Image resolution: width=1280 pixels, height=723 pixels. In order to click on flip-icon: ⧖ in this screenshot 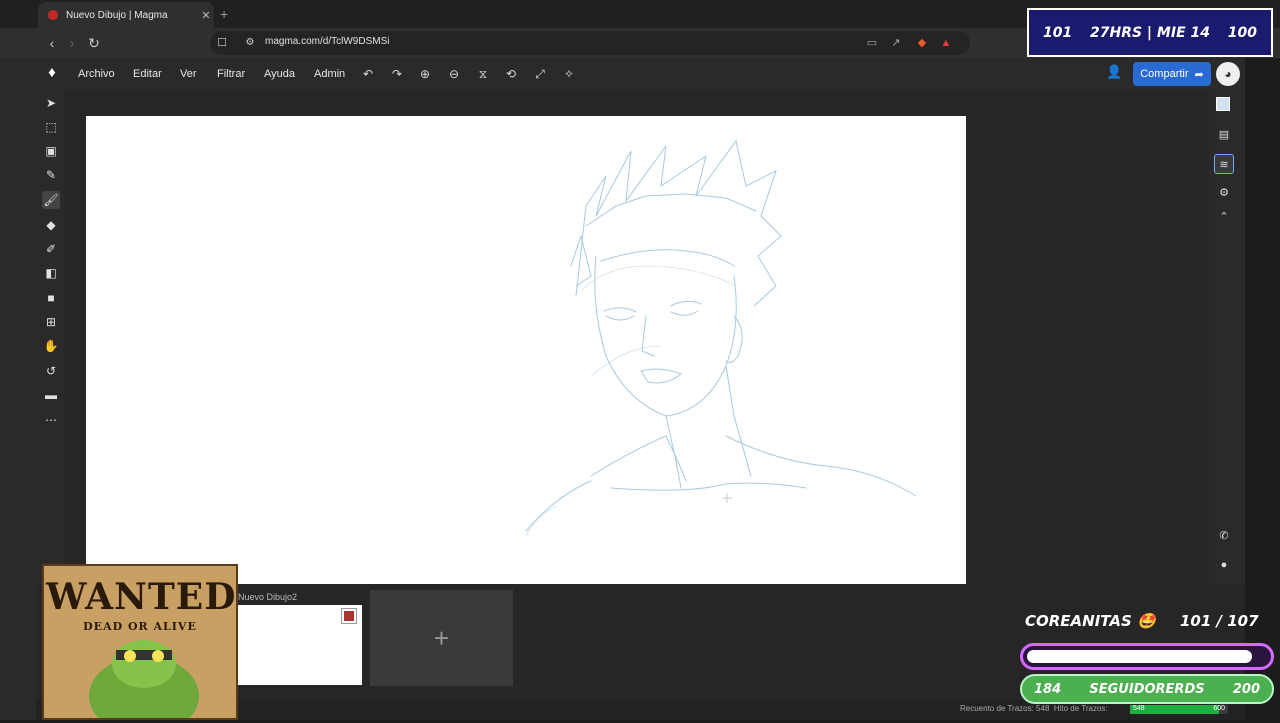, I will do `click(483, 74)`.